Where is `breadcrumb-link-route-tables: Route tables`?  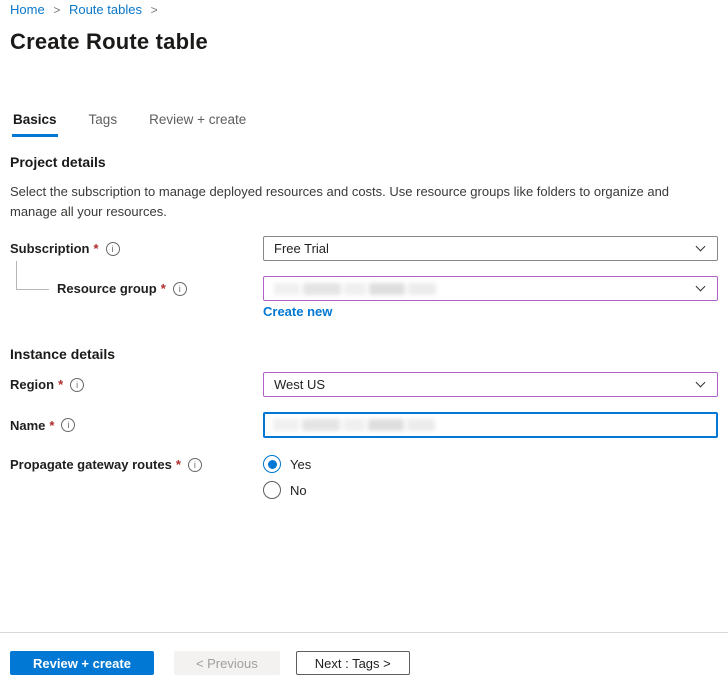
breadcrumb-link-route-tables: Route tables is located at coordinates (105, 9).